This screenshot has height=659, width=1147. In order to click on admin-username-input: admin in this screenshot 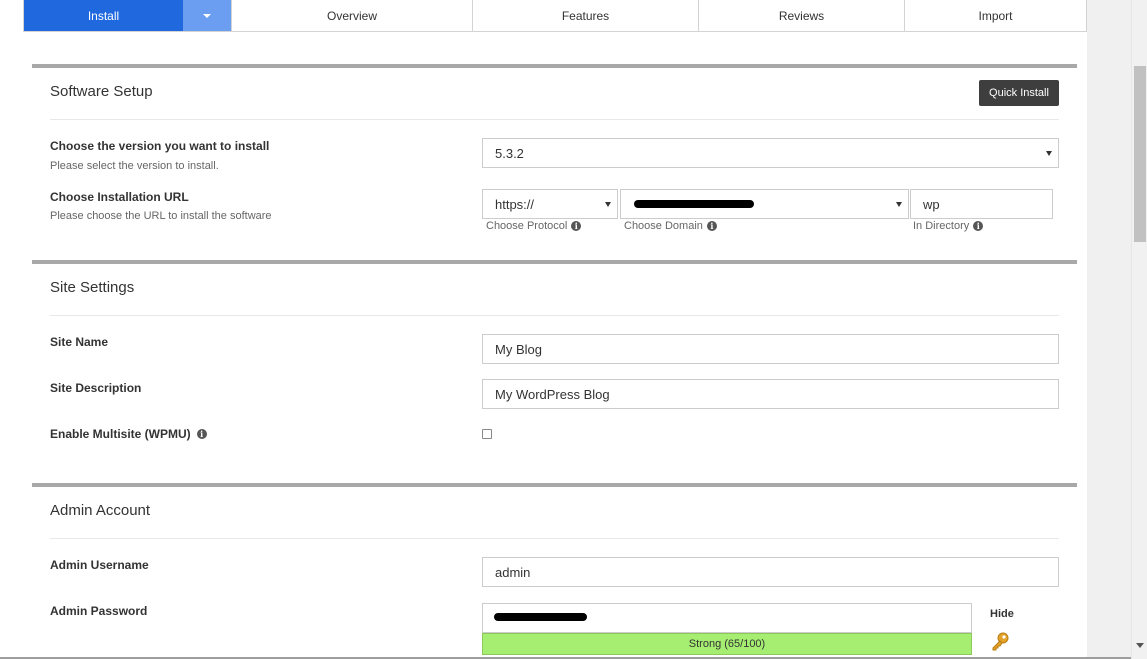, I will do `click(770, 572)`.